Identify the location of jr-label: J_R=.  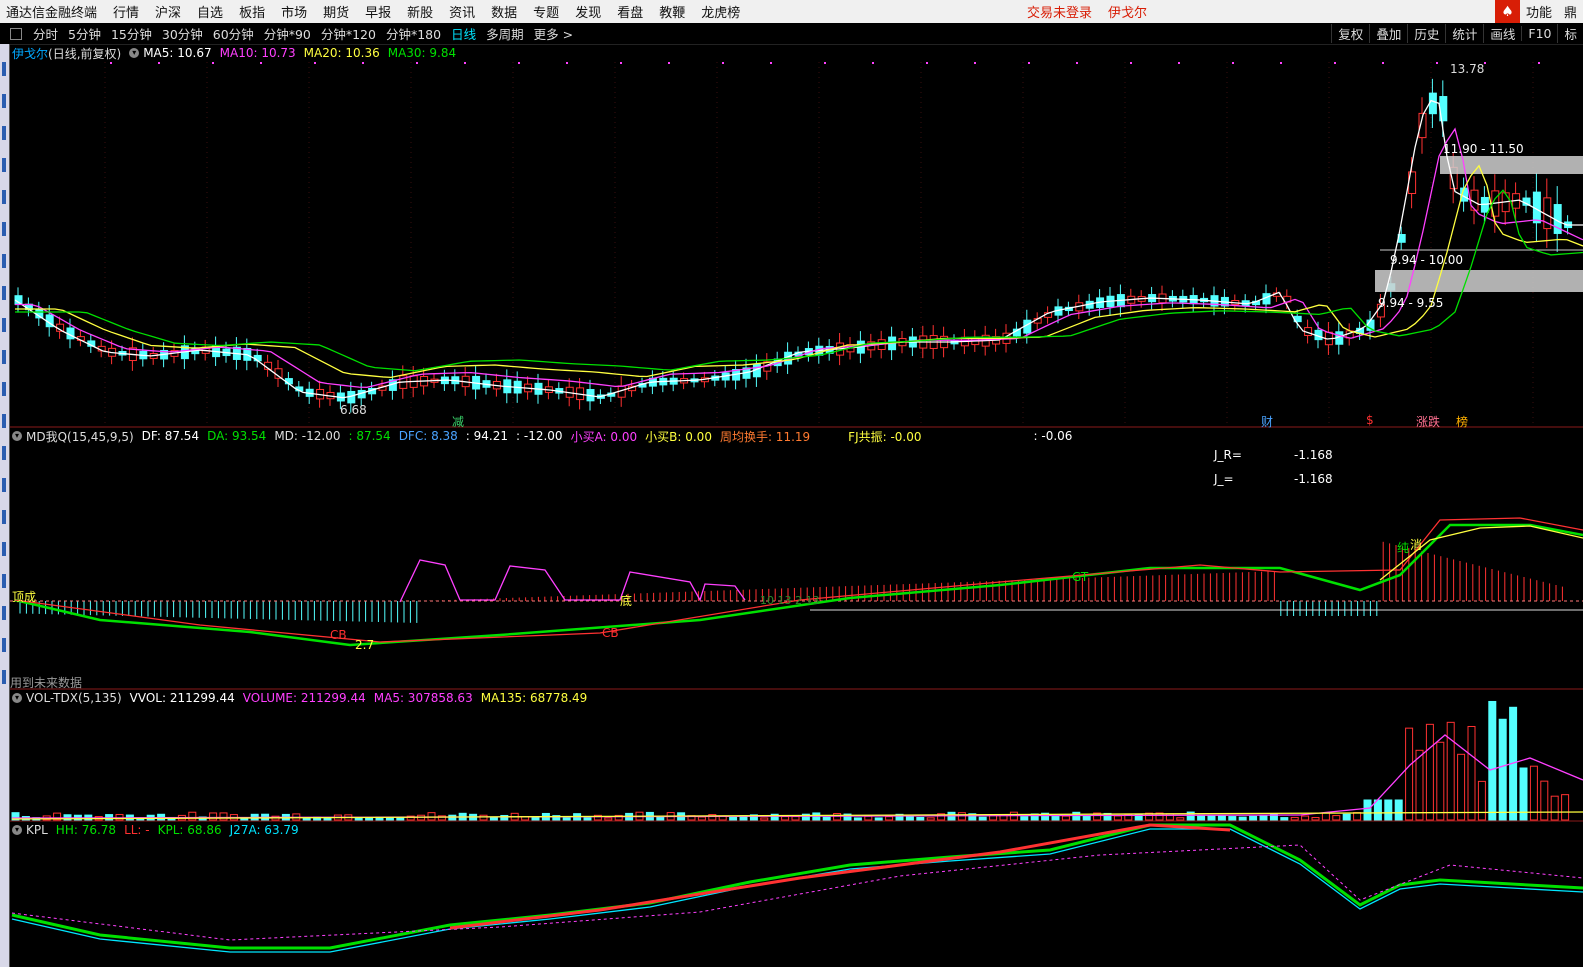
(1228, 455).